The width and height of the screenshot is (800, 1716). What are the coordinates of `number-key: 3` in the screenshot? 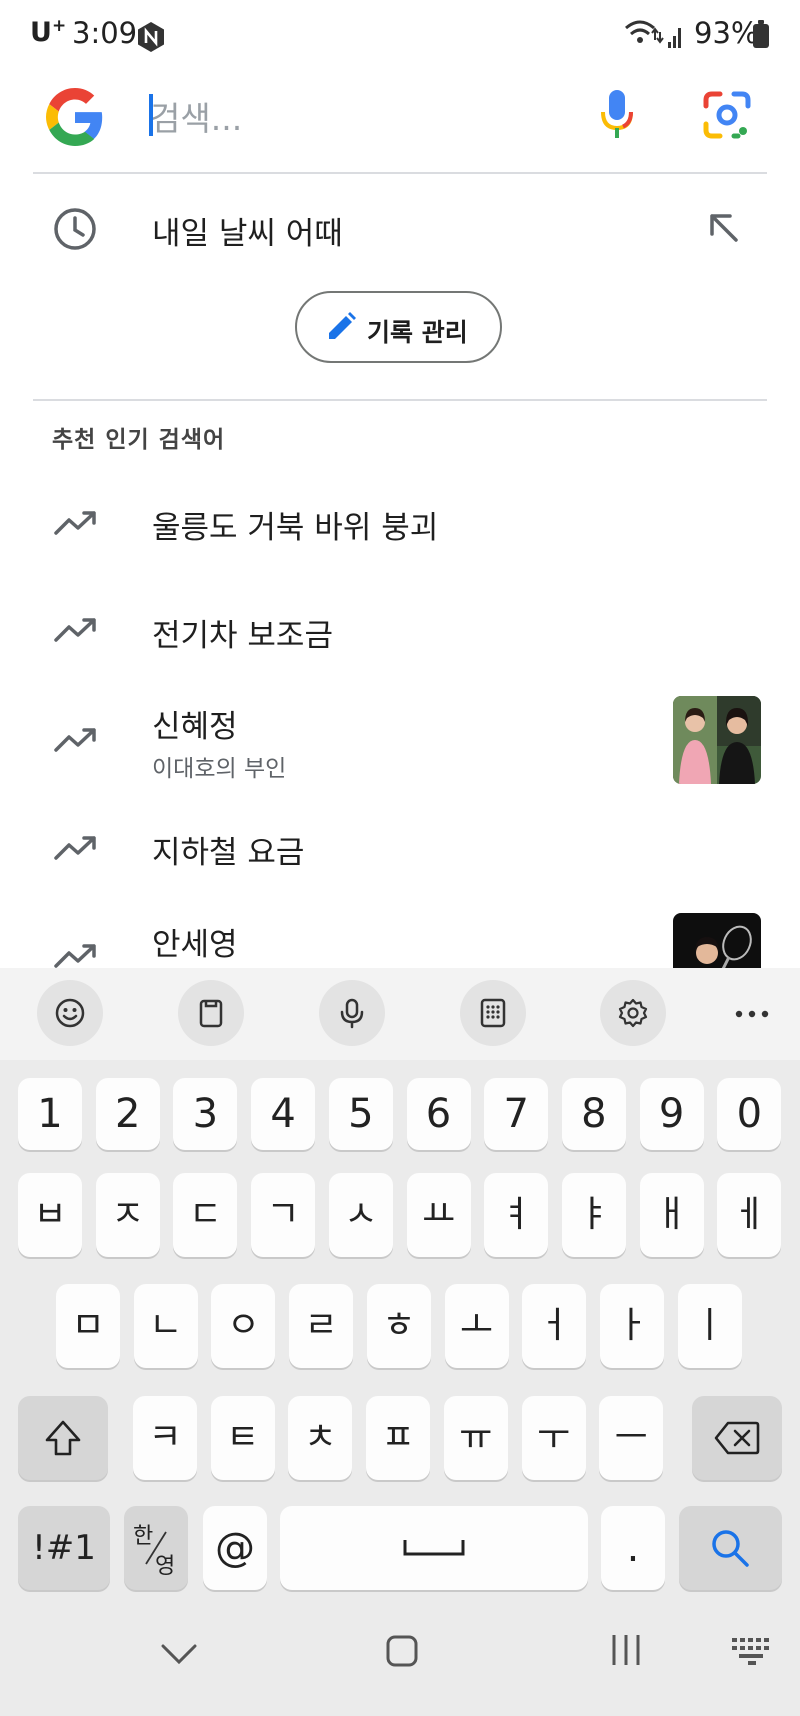 It's located at (205, 1114).